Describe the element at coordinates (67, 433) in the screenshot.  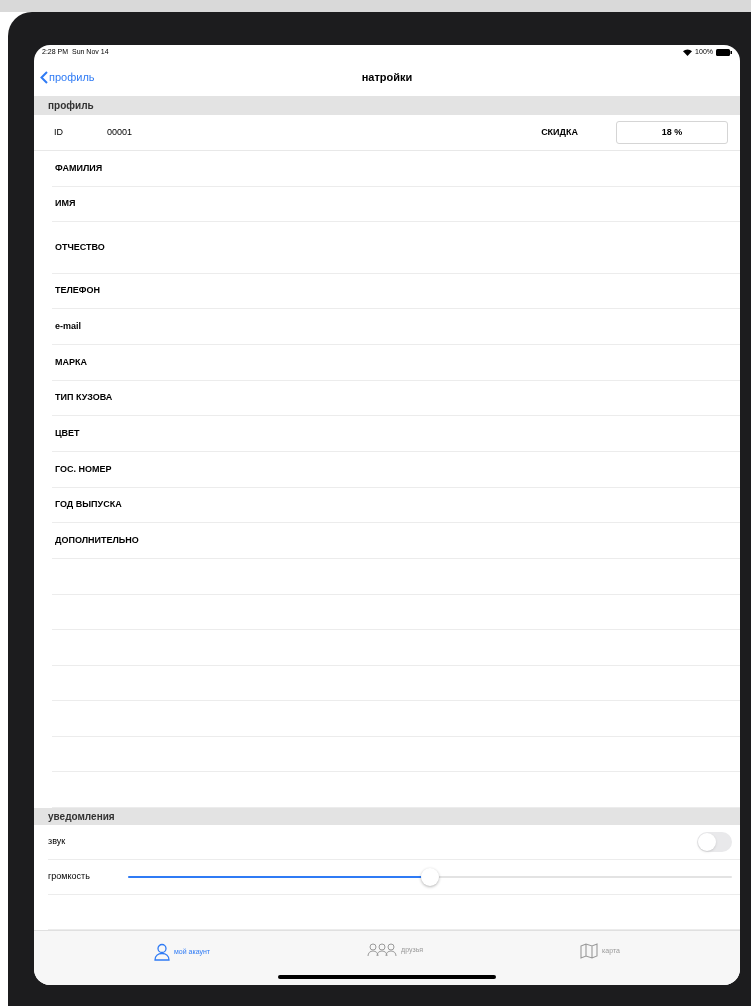
I see `field-label: ЦВЕТ` at that location.